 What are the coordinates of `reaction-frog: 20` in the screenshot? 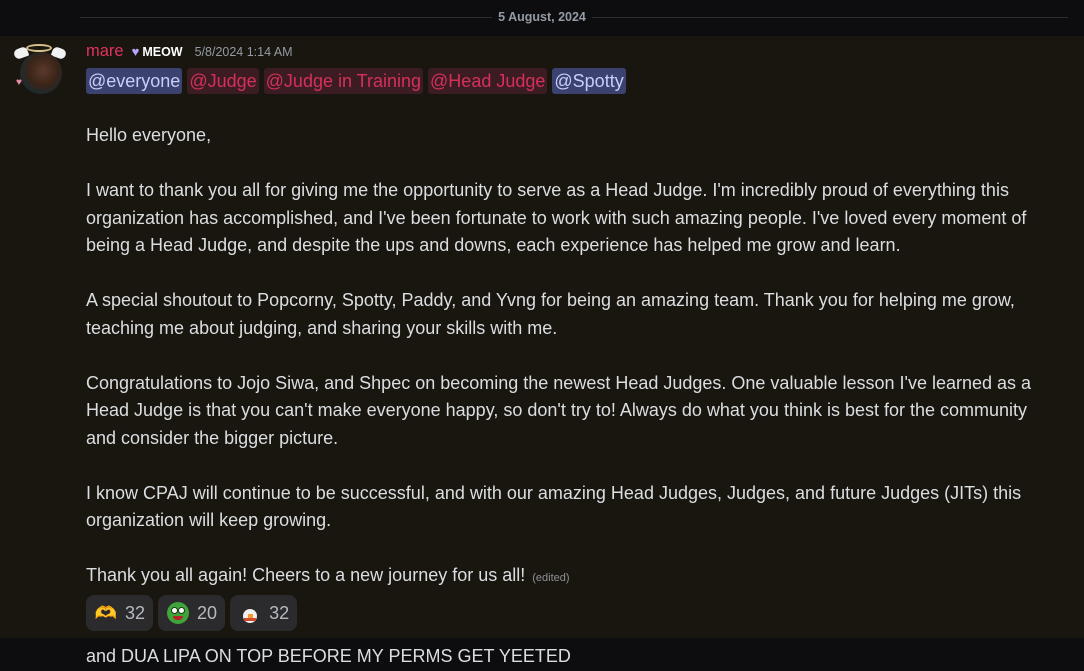 It's located at (192, 613).